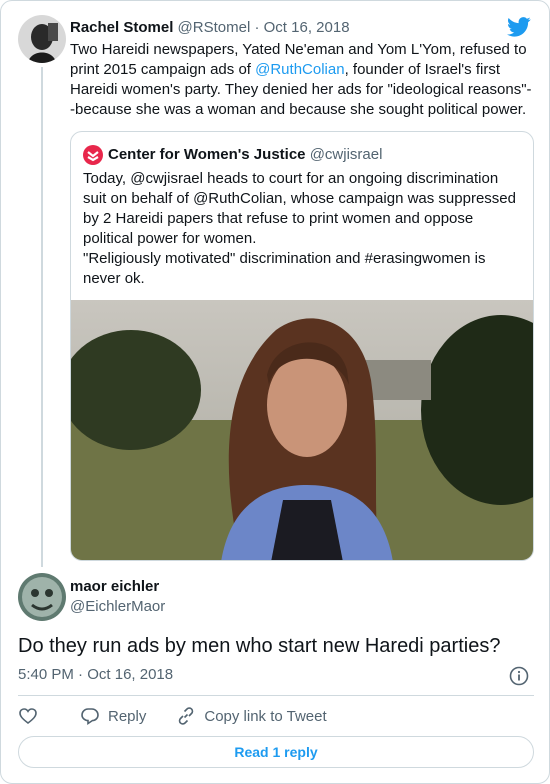 This screenshot has height=784, width=550. Describe the element at coordinates (93, 155) in the screenshot. I see `cwj-logo-icon` at that location.